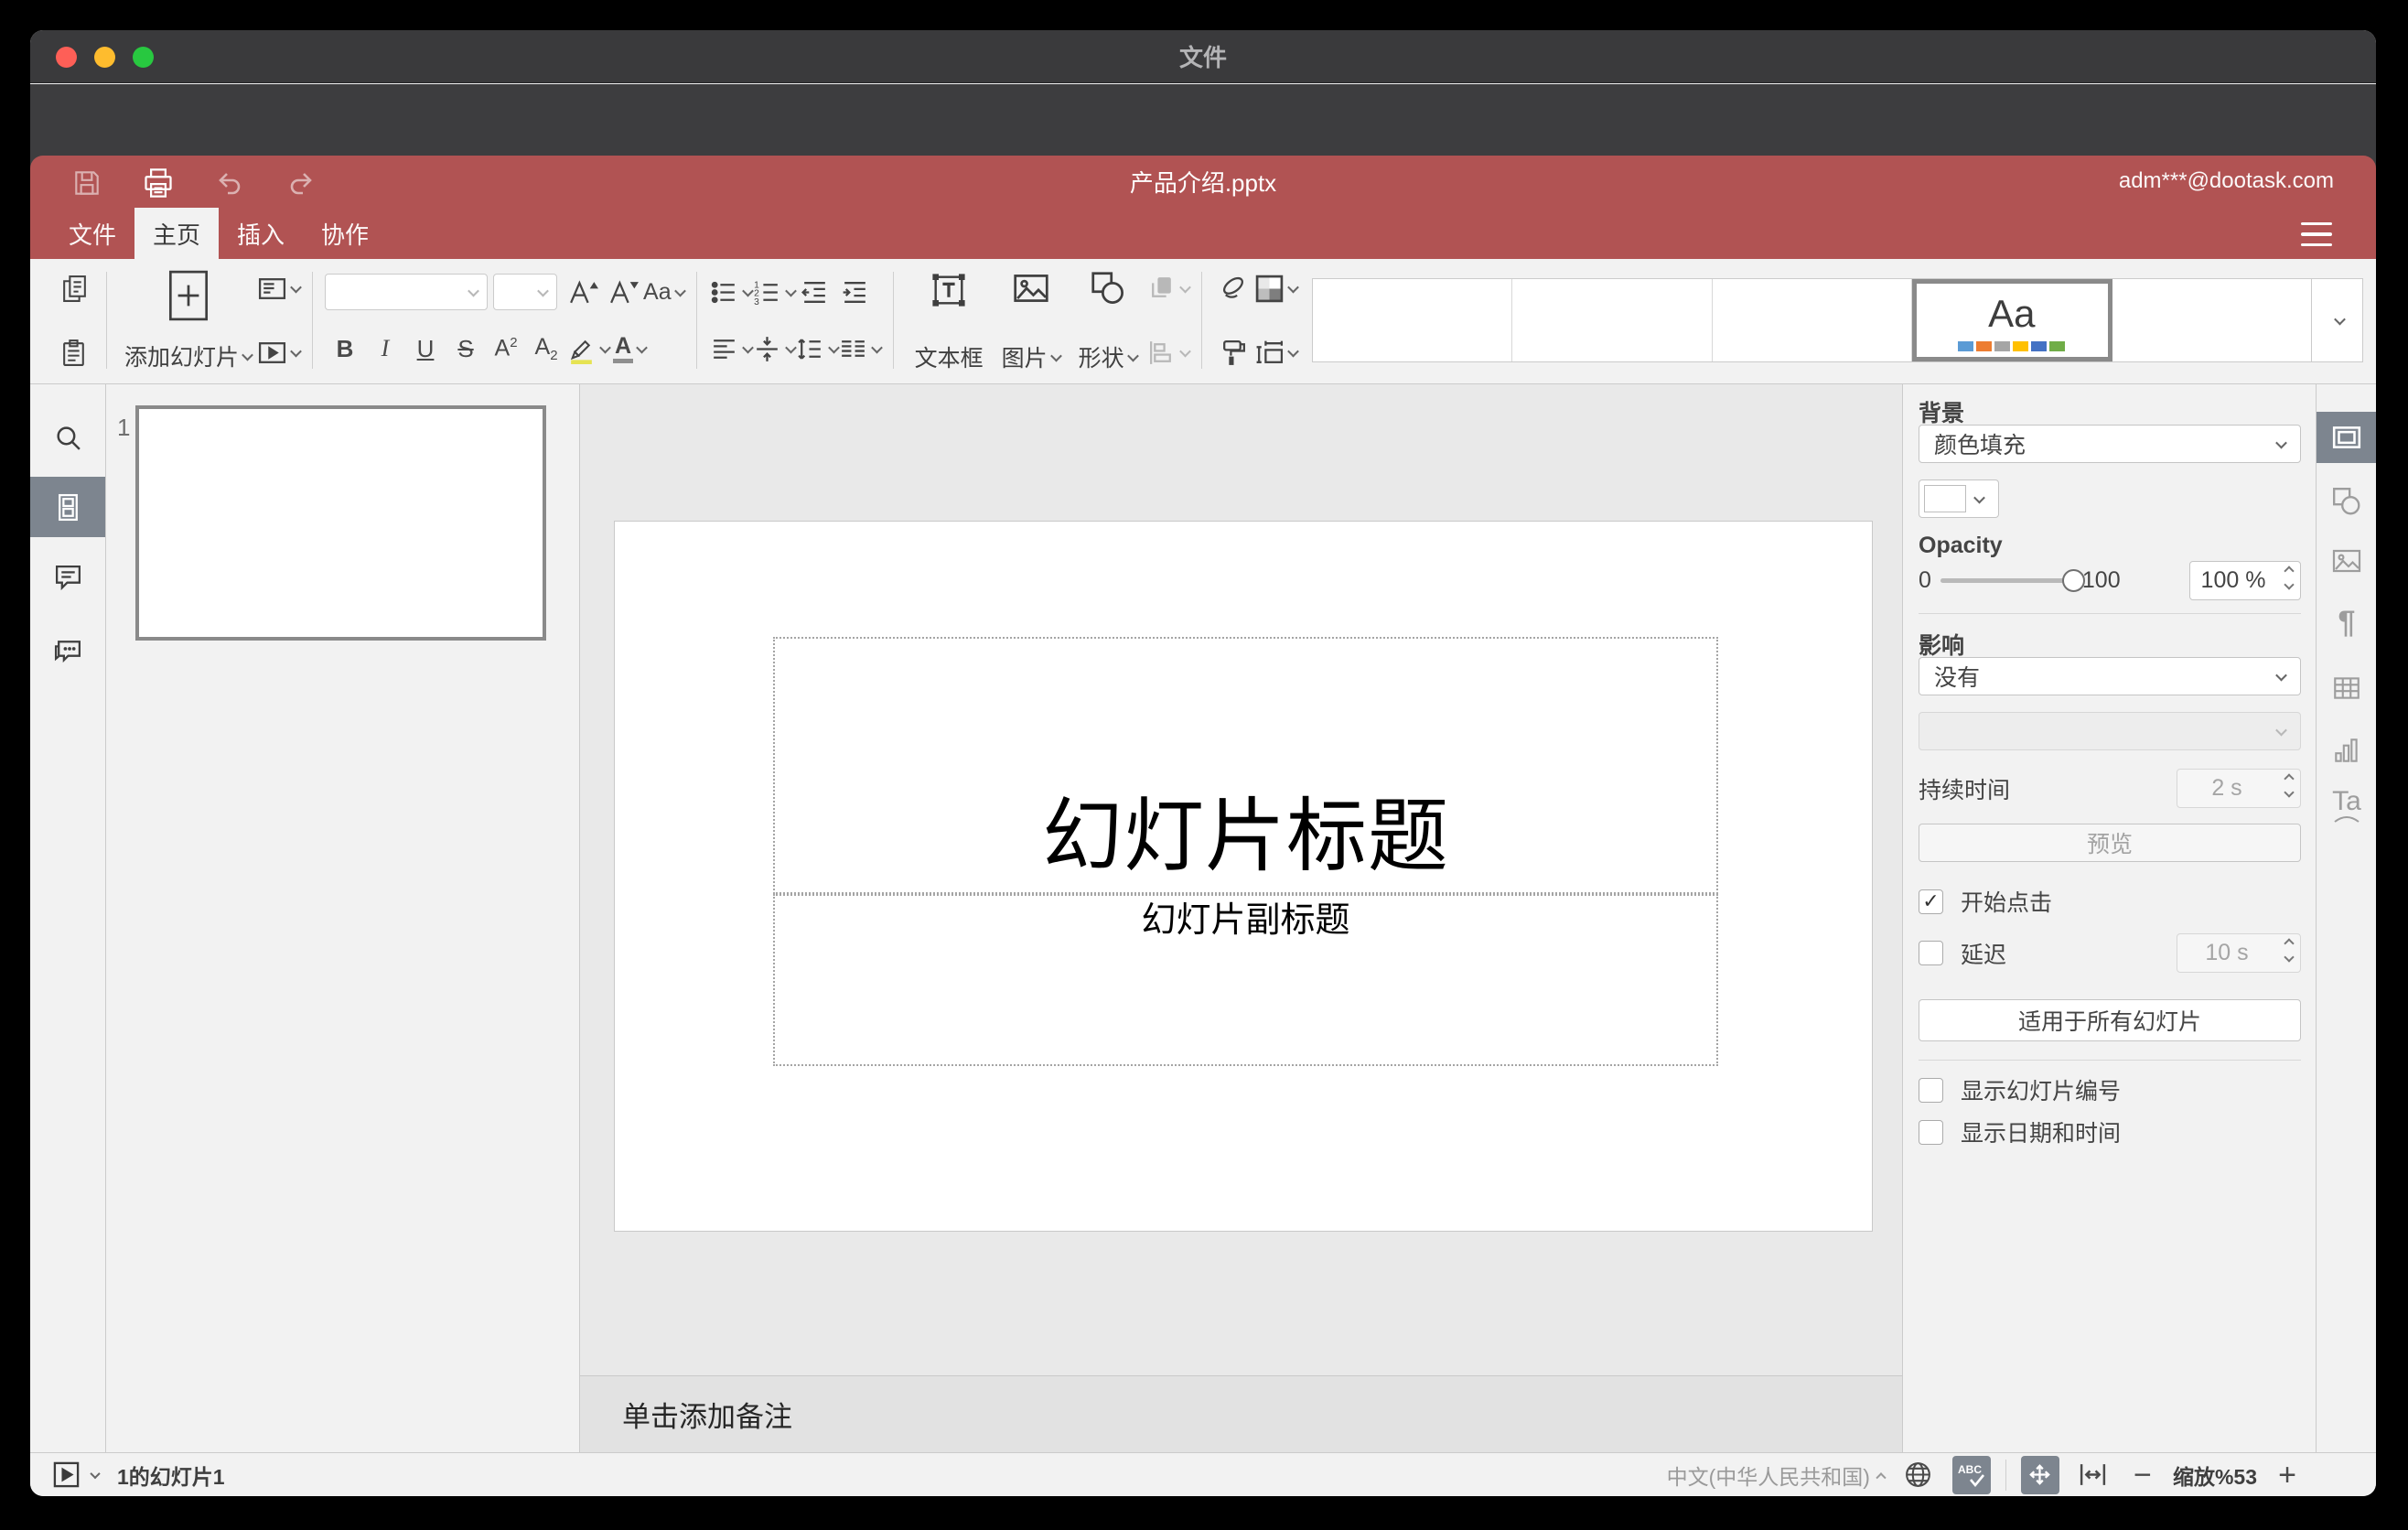 The image size is (2408, 1530). What do you see at coordinates (1245, 765) in the screenshot?
I see `title-placeholder: 幻灯片标题` at bounding box center [1245, 765].